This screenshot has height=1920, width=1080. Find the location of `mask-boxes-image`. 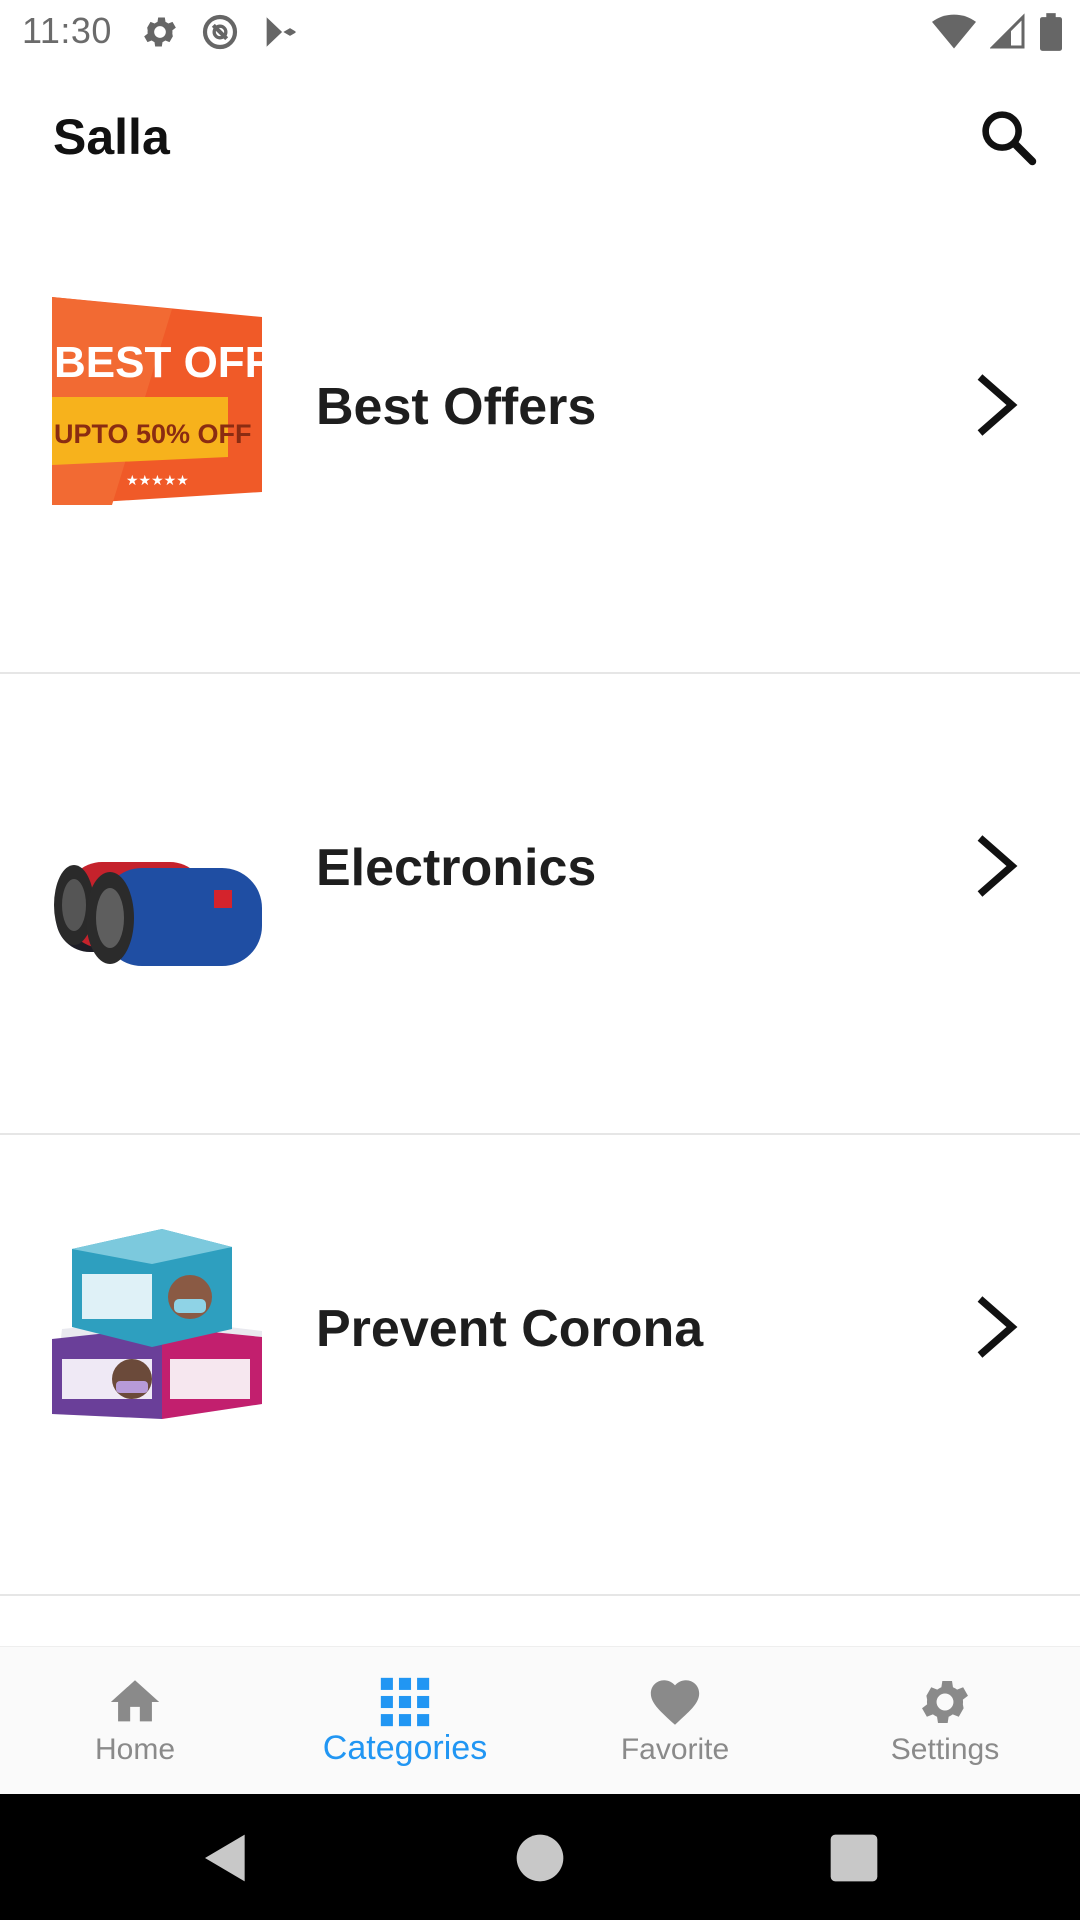

mask-boxes-image is located at coordinates (157, 1324).